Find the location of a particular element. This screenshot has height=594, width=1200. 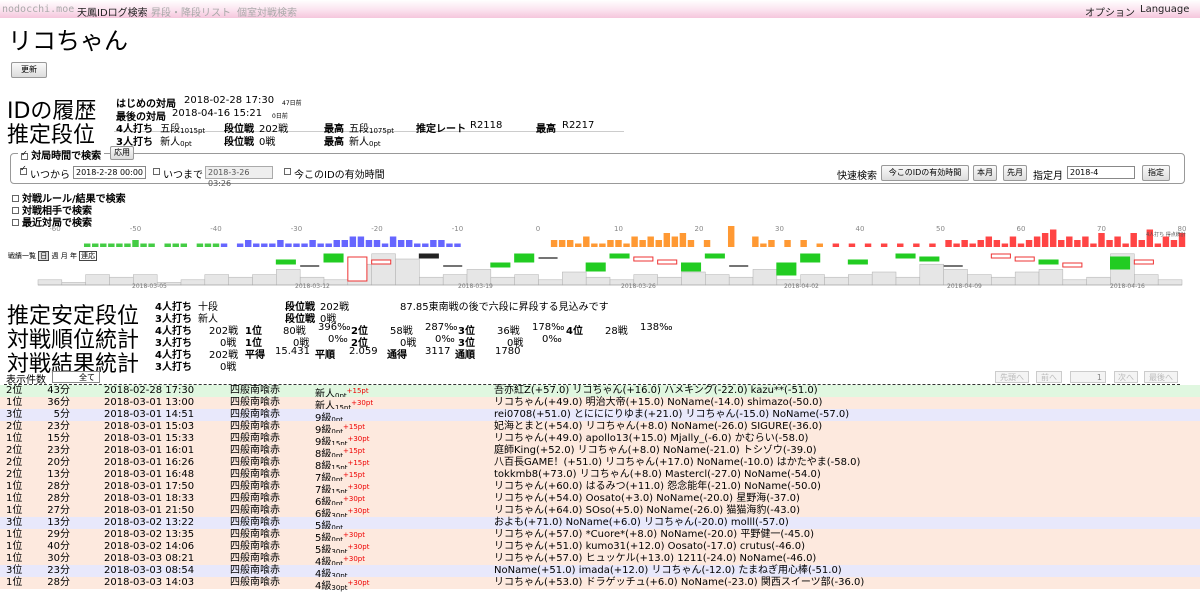

nav-private-room: 個室対戦検索 is located at coordinates (267, 11).